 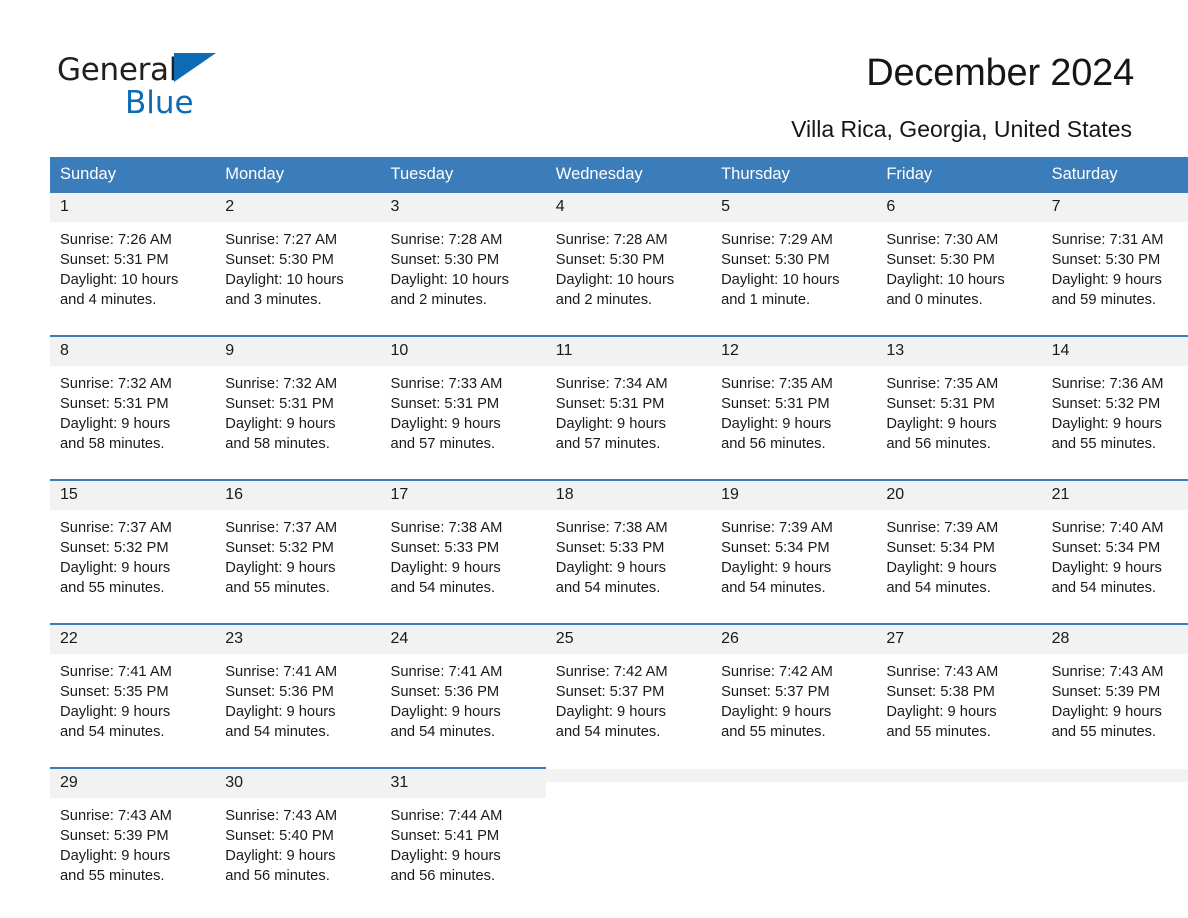 What do you see at coordinates (443, 876) in the screenshot?
I see `daylight-duration-line2: and 56 minutes.` at bounding box center [443, 876].